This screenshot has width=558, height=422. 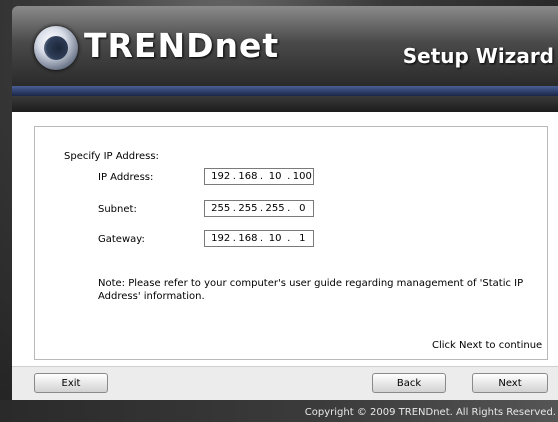 What do you see at coordinates (56, 48) in the screenshot?
I see `trendnet-logo-icon` at bounding box center [56, 48].